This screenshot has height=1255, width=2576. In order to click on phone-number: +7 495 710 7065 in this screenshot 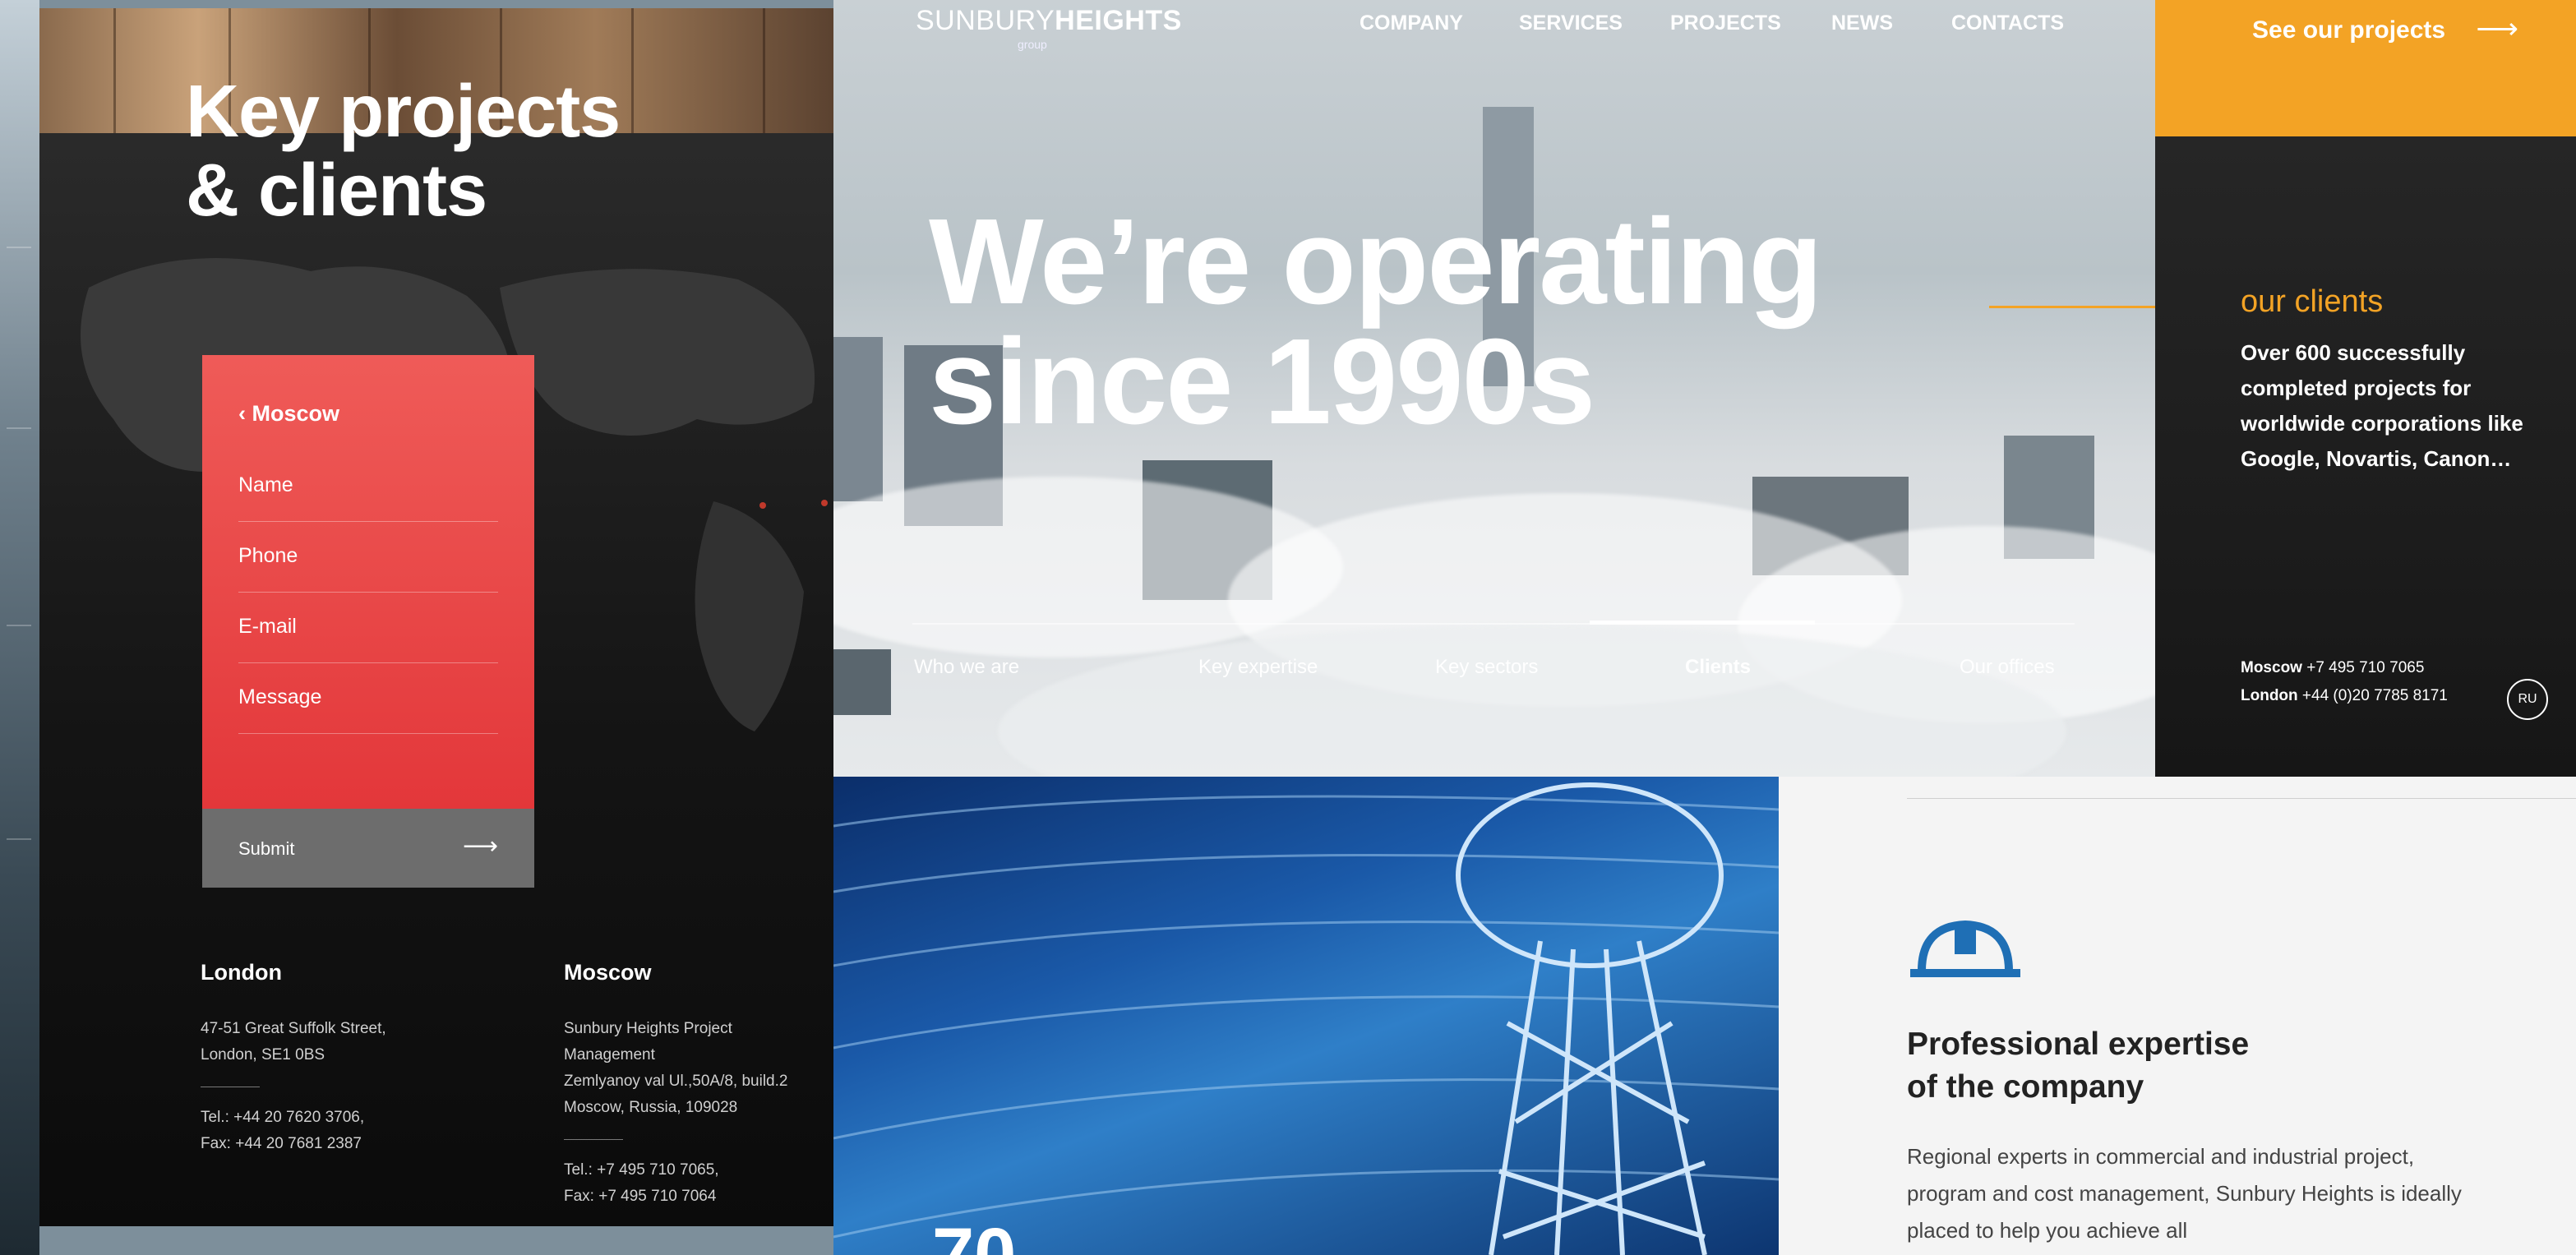, I will do `click(2366, 667)`.